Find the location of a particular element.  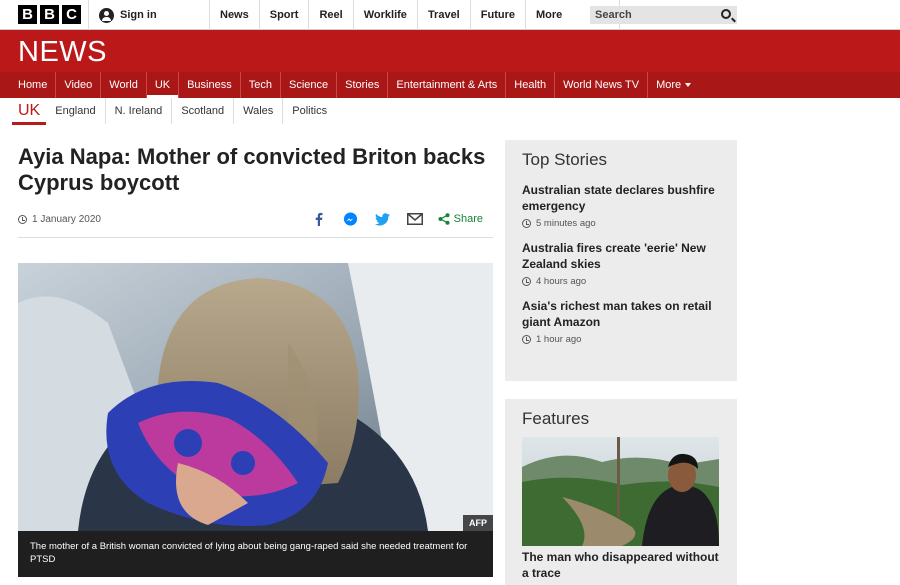

top-stories-title: Top Stories is located at coordinates (565, 159).